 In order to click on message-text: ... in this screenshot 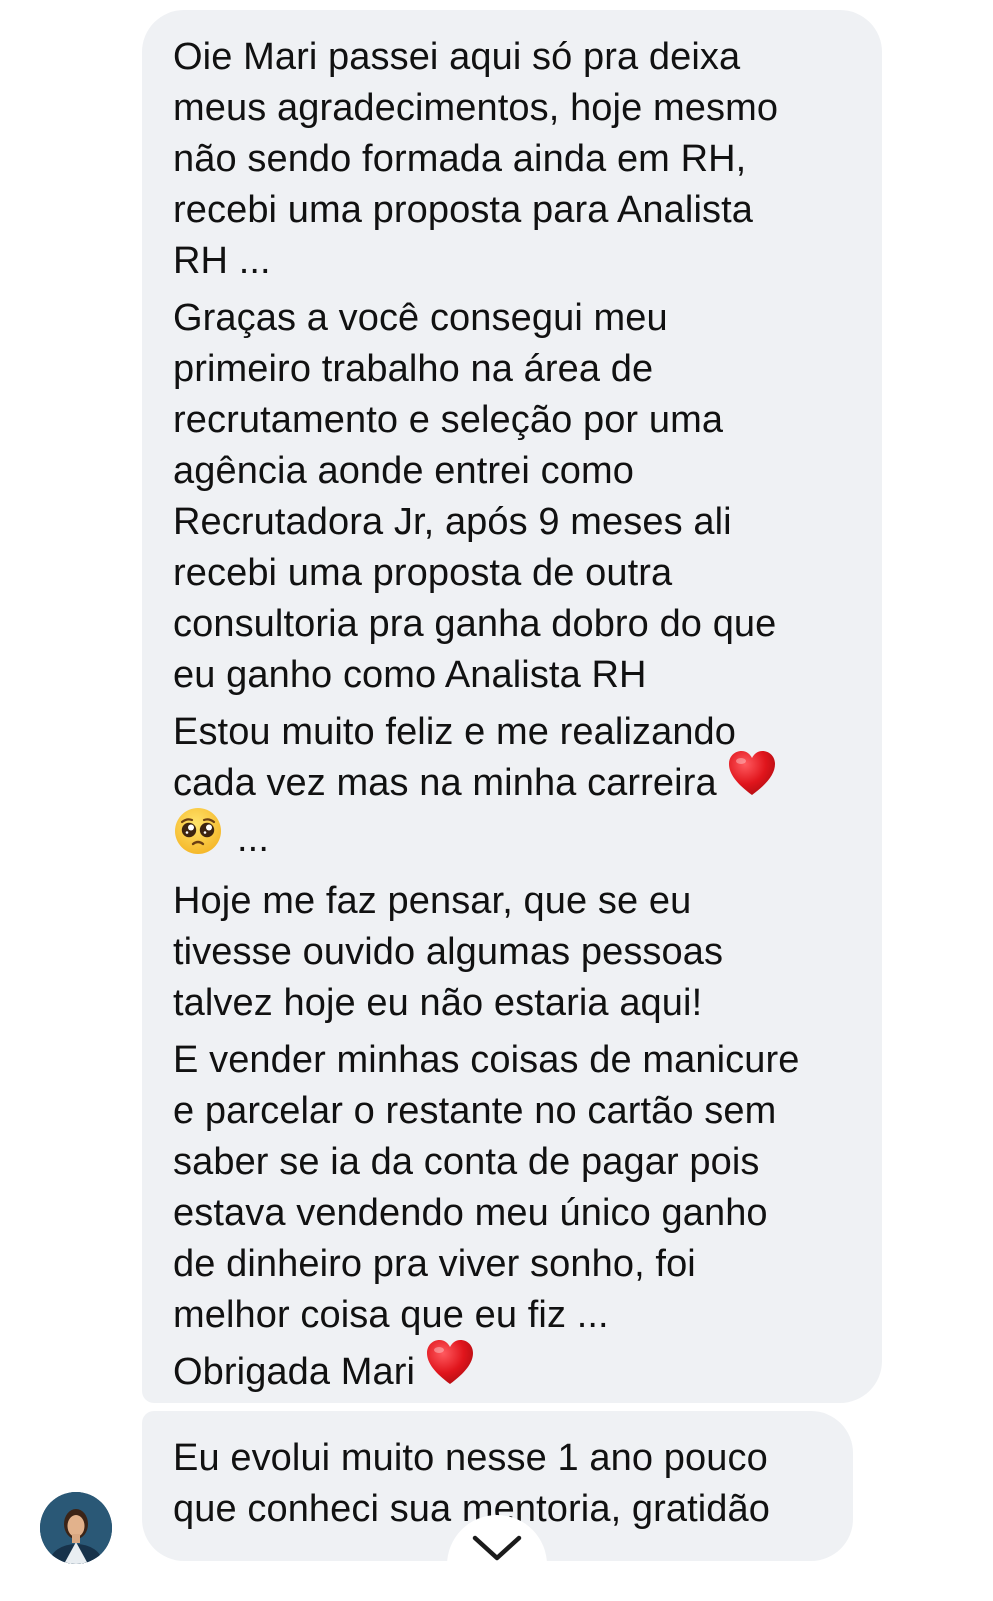, I will do `click(253, 839)`.